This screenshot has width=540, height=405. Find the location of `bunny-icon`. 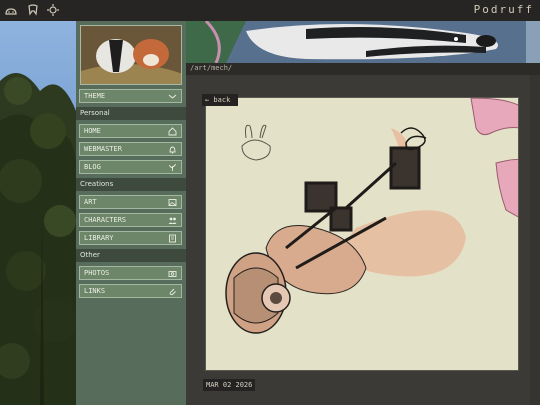

bunny-icon is located at coordinates (11, 10).